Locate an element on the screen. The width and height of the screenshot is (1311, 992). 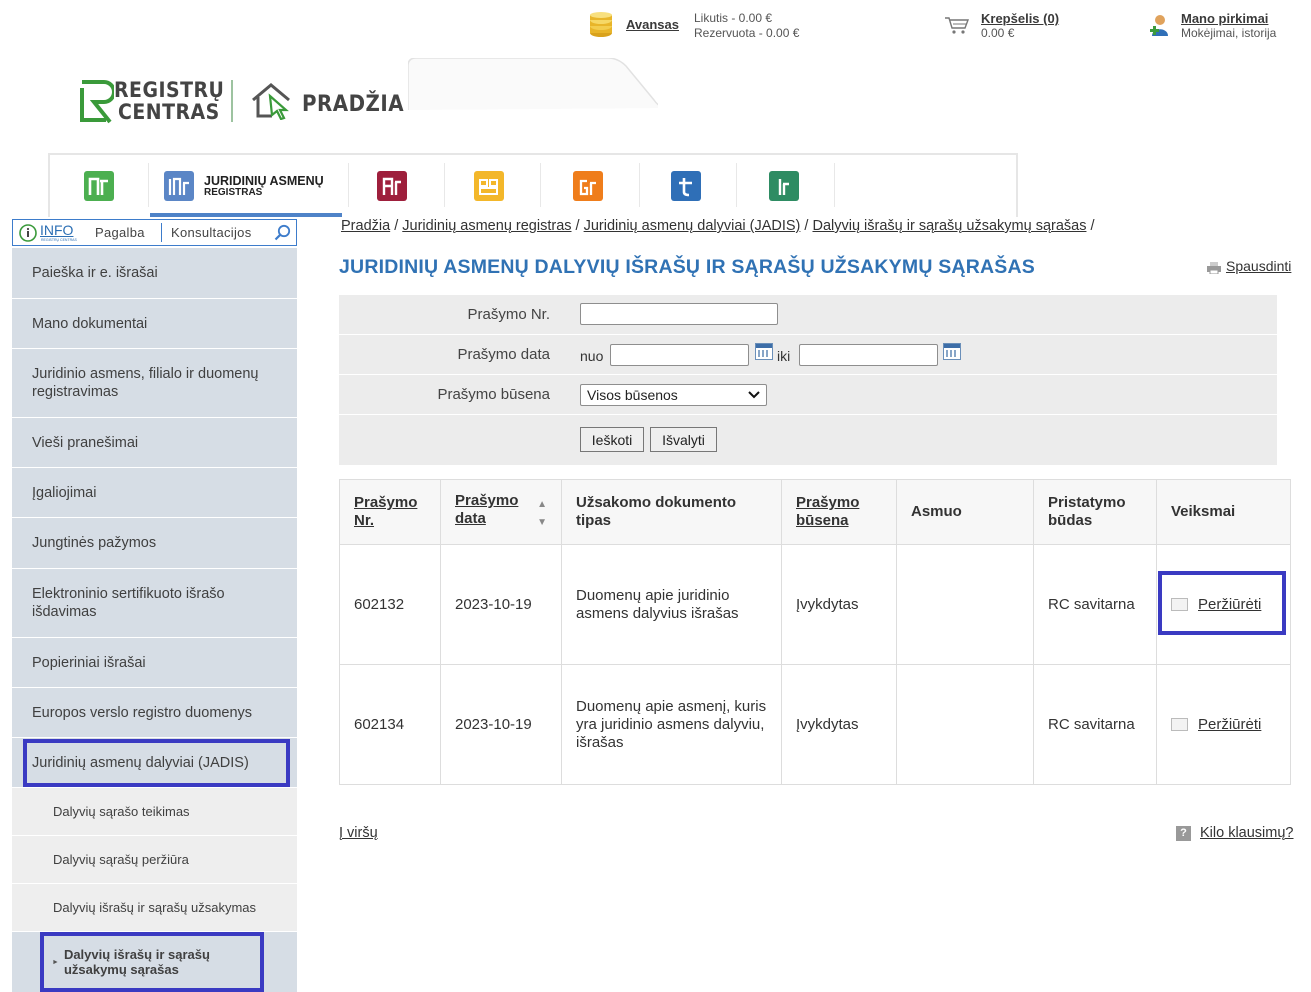
cell-request-no: 602134 is located at coordinates (390, 724).